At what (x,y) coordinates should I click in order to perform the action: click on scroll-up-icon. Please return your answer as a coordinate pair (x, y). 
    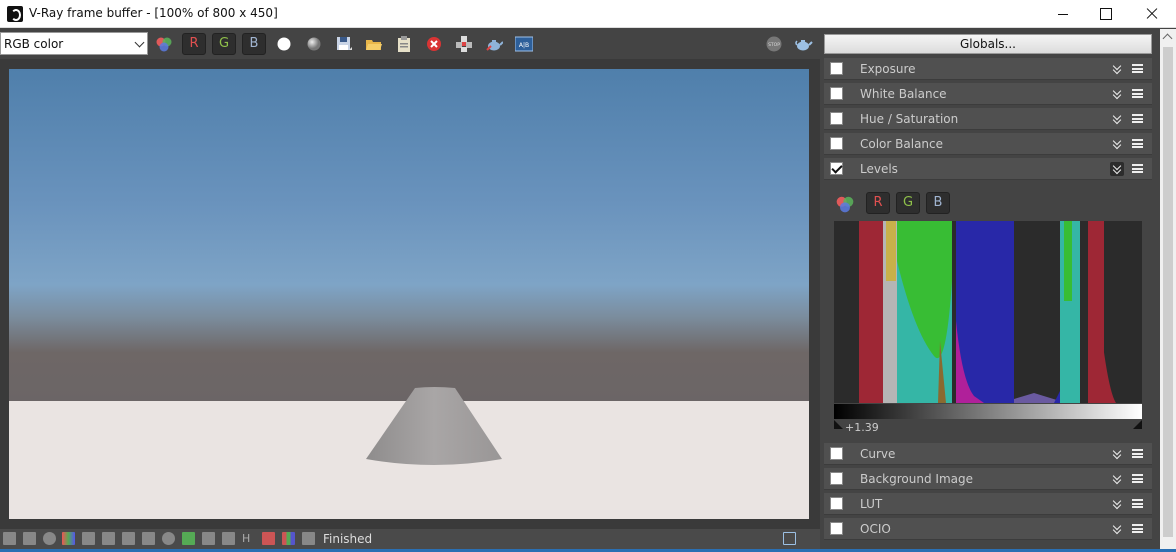
    Looking at the image, I should click on (1167, 38).